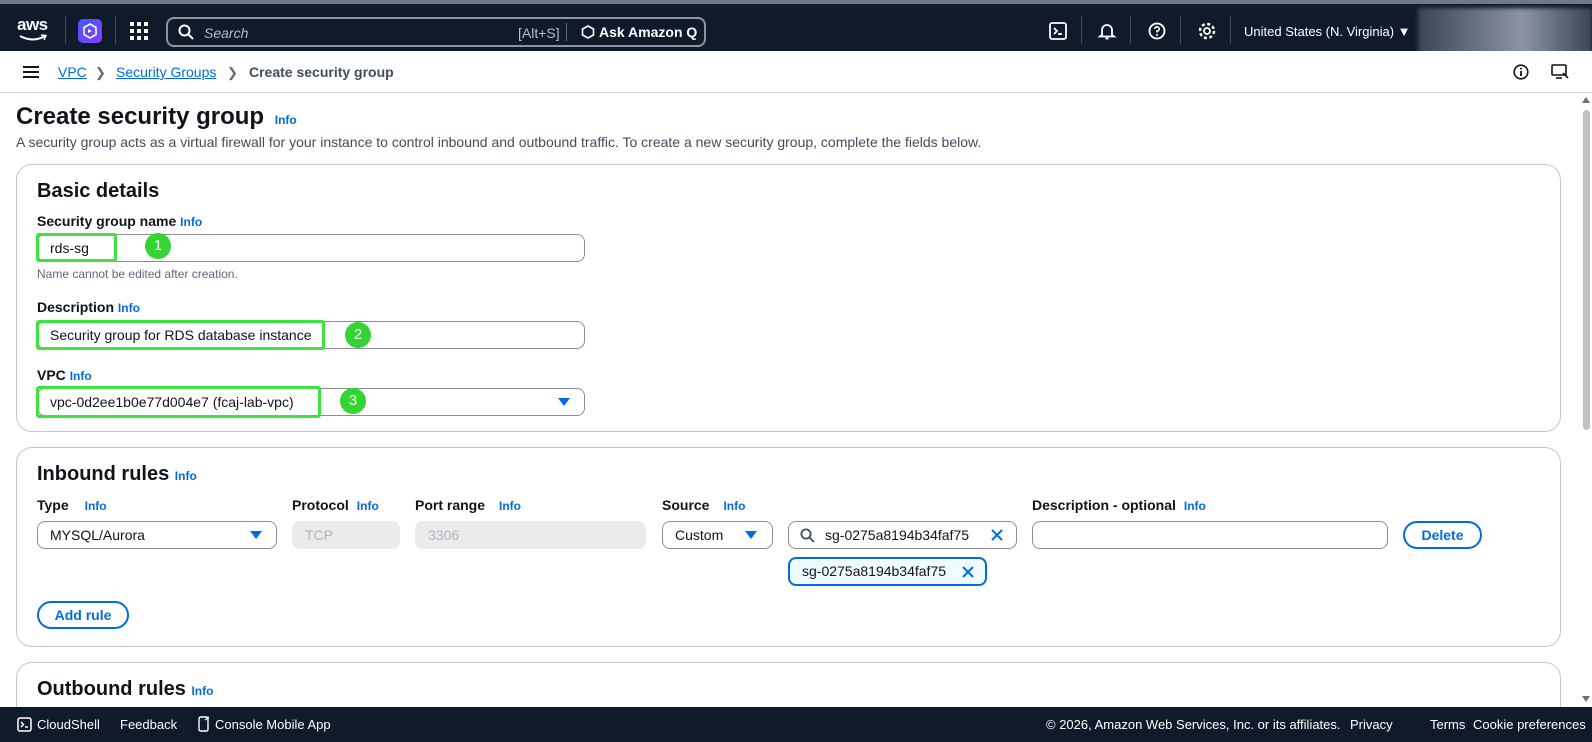 Image resolution: width=1592 pixels, height=742 pixels. Describe the element at coordinates (539, 33) in the screenshot. I see `search-shortcut: [Alt+S]` at that location.